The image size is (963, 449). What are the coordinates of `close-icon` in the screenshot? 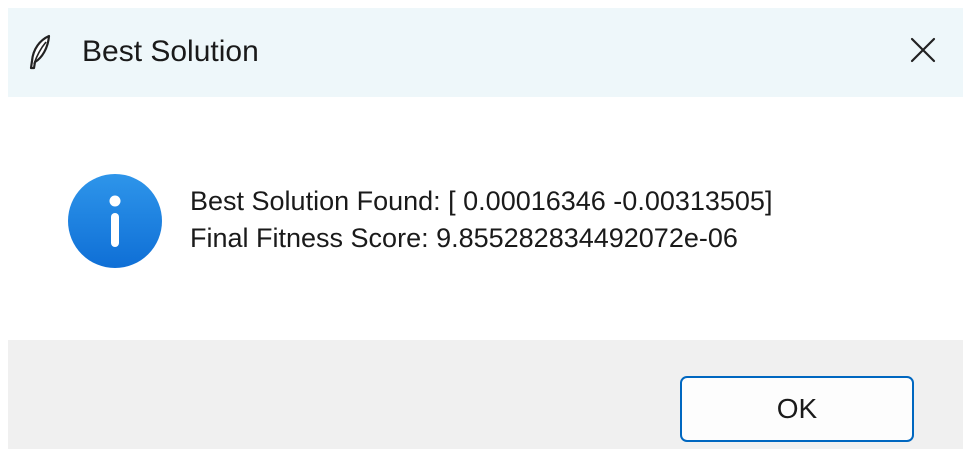 It's located at (923, 52).